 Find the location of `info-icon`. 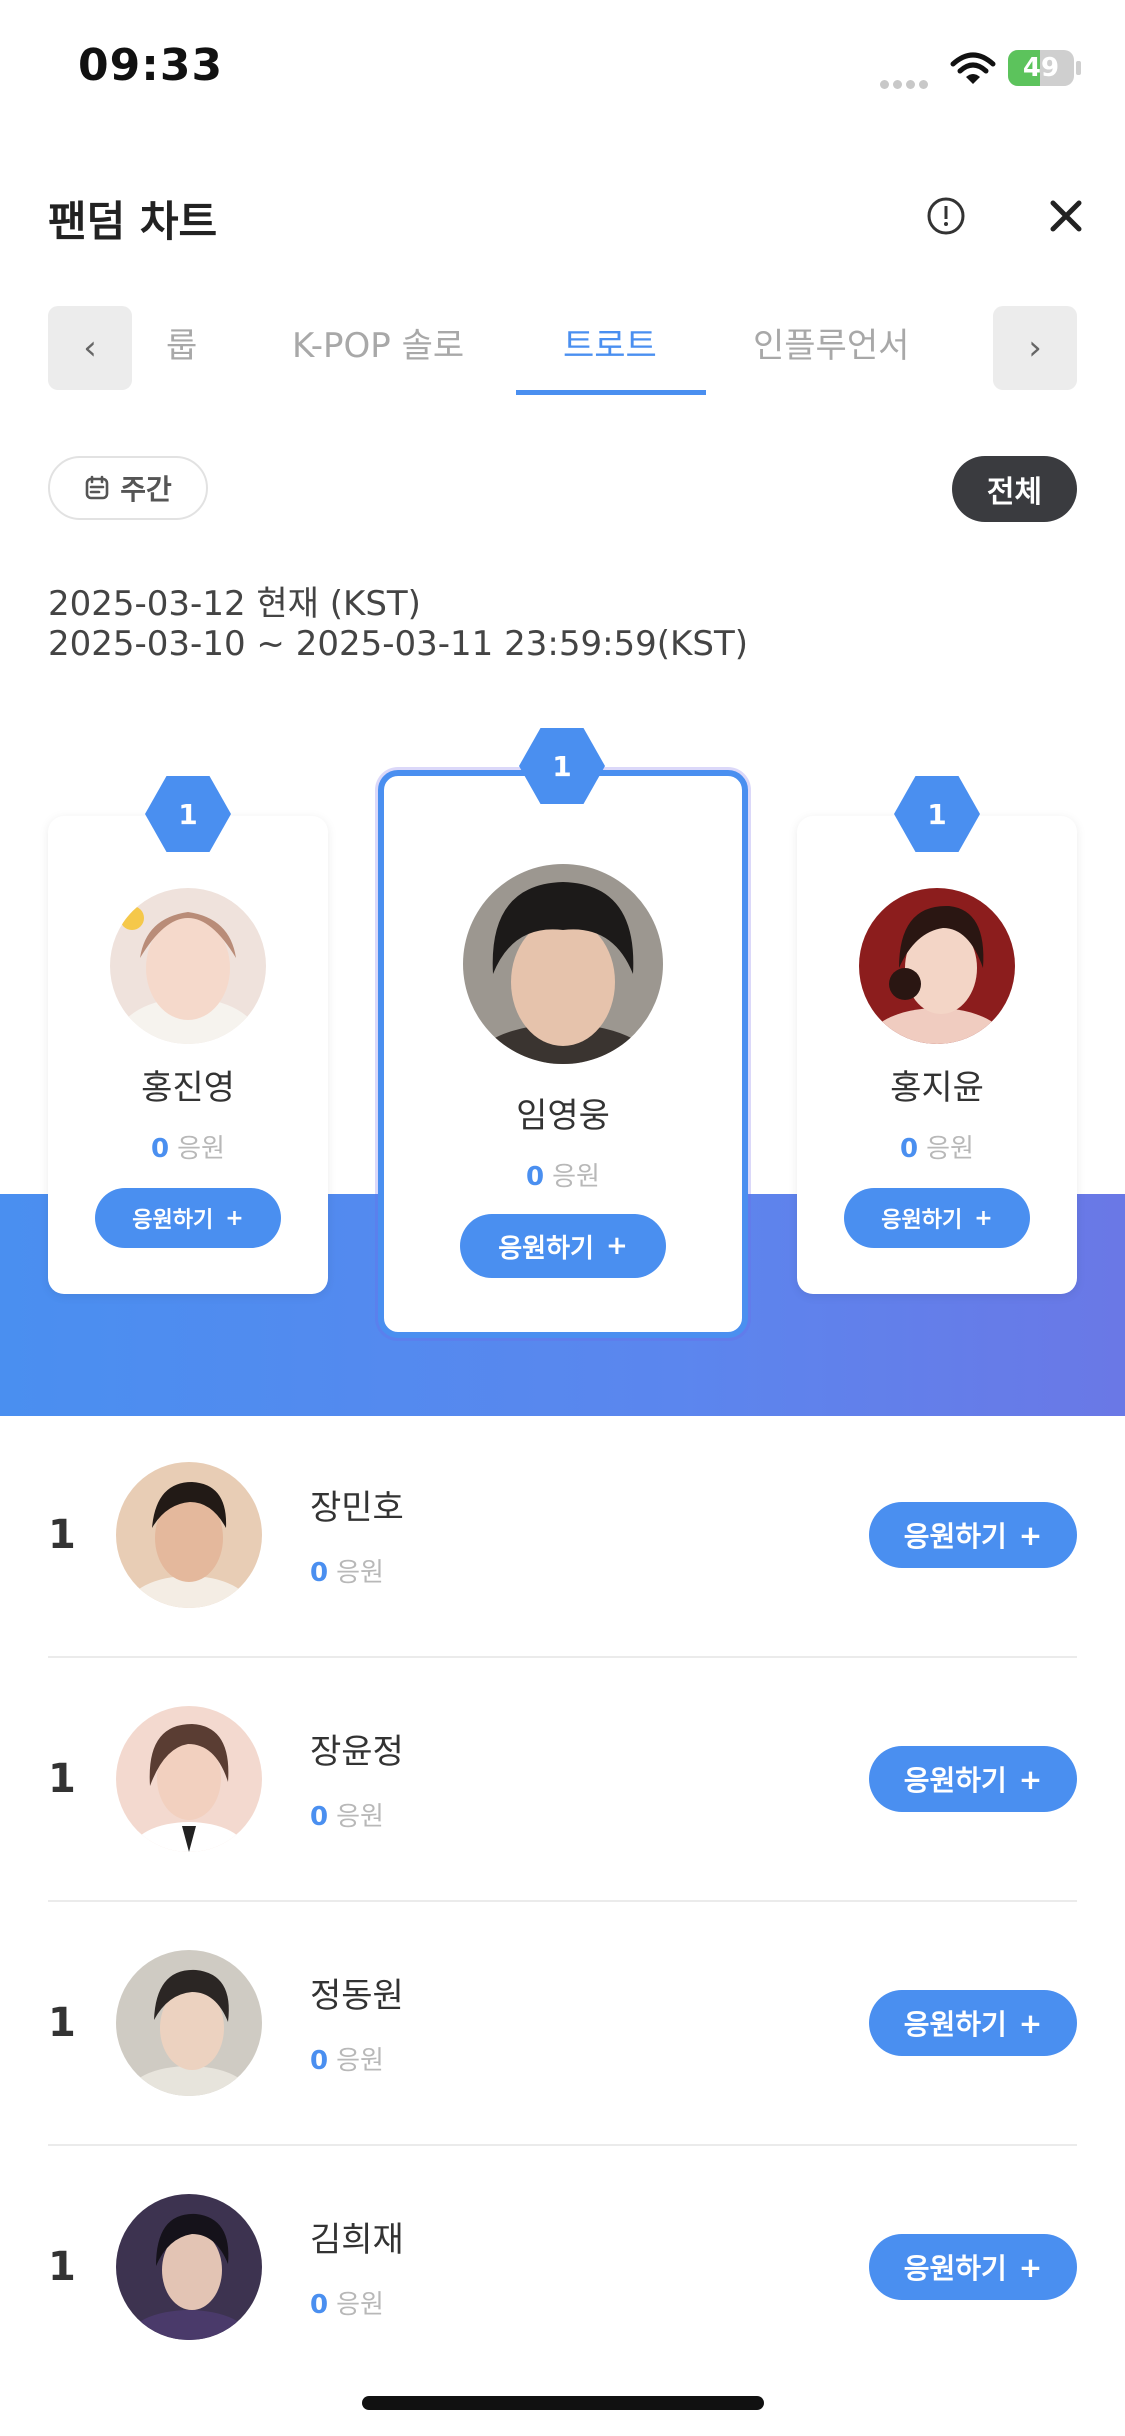

info-icon is located at coordinates (946, 216).